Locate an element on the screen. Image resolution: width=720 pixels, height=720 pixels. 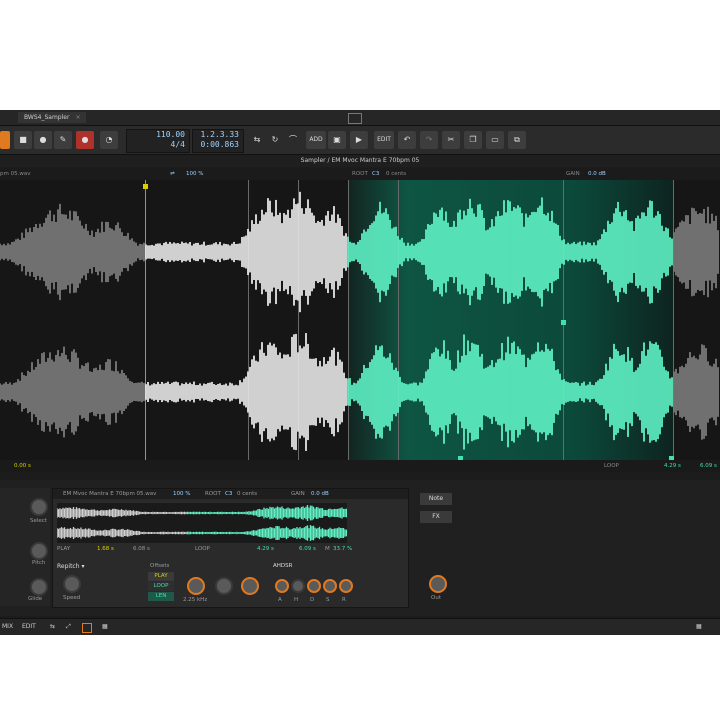
panel-icon: ▦ is located at coordinates (699, 626).